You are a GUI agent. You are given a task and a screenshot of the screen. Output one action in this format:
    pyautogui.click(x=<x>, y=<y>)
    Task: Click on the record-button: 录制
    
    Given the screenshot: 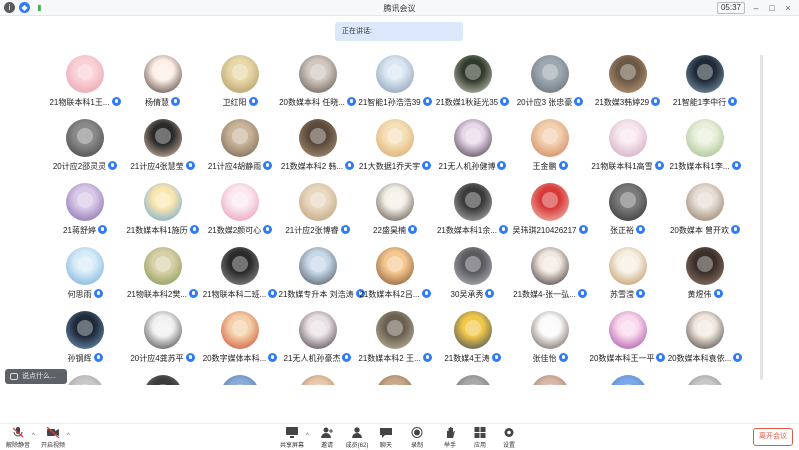 What is the action you would take?
    pyautogui.click(x=417, y=438)
    